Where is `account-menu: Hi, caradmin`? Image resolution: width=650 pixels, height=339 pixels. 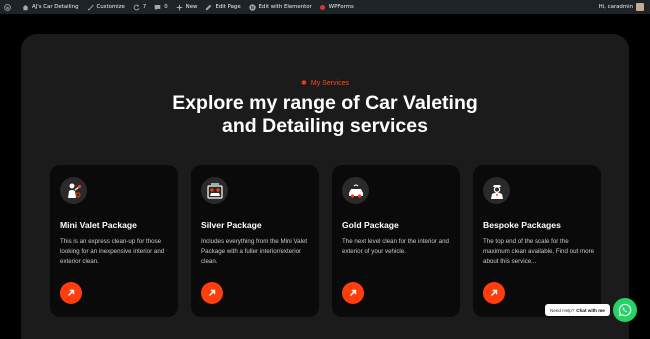
account-menu: Hi, caradmin is located at coordinates (622, 7).